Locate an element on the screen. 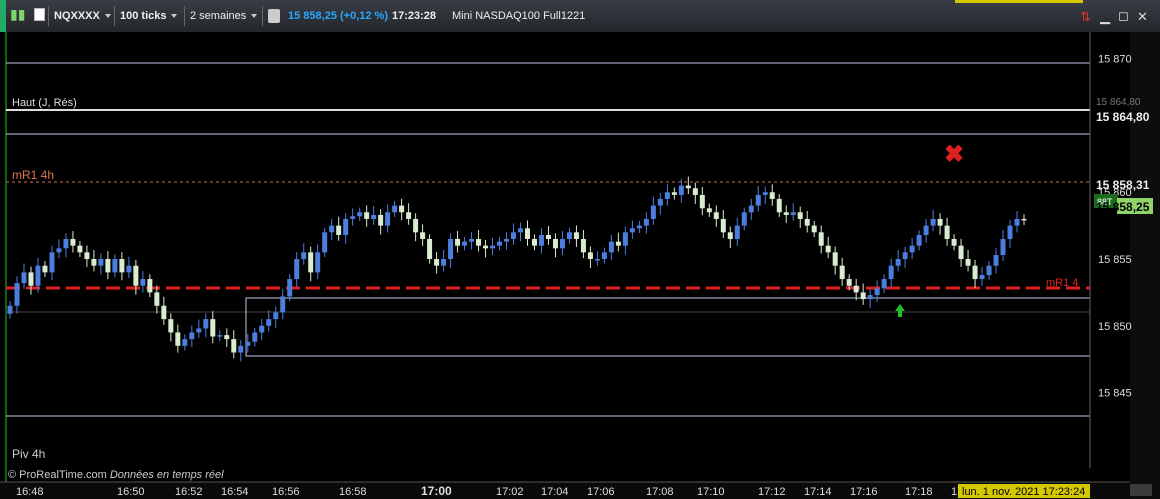 The height and width of the screenshot is (499, 1160). x-axis-tick-label: 17:02 is located at coordinates (510, 492).